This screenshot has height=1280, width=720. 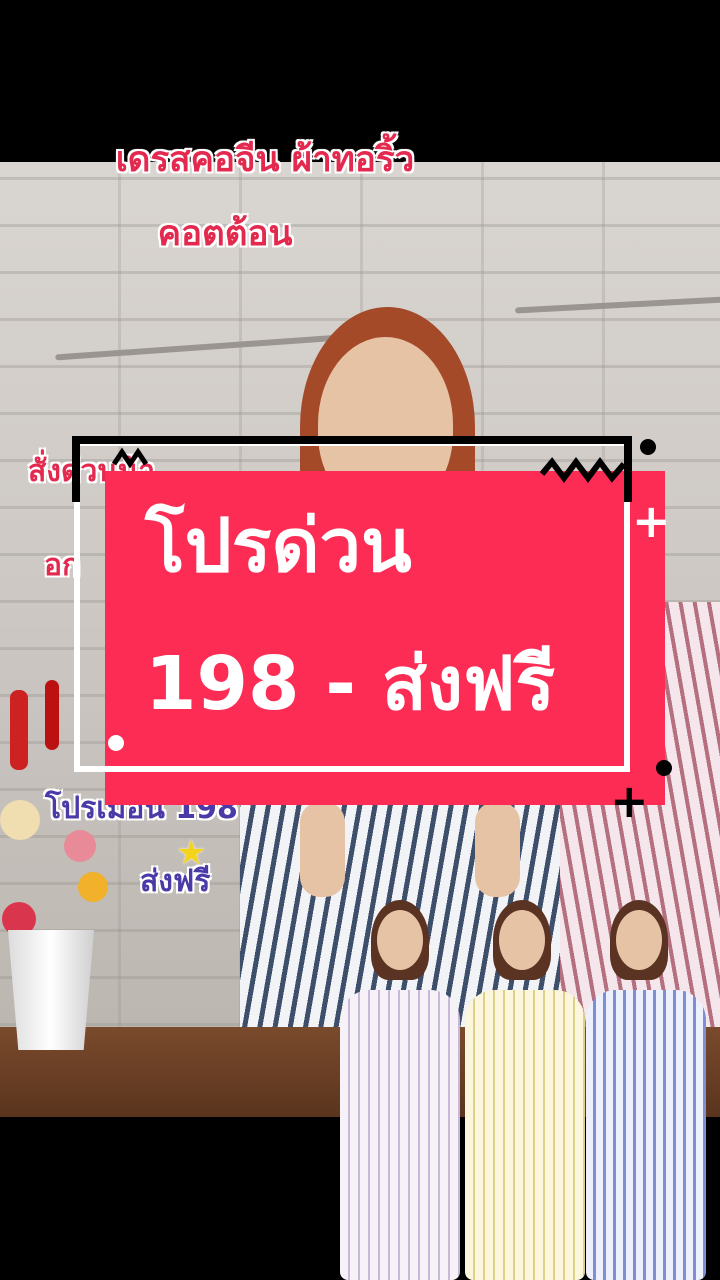 What do you see at coordinates (400, 1135) in the screenshot?
I see `lavender-striped-dress` at bounding box center [400, 1135].